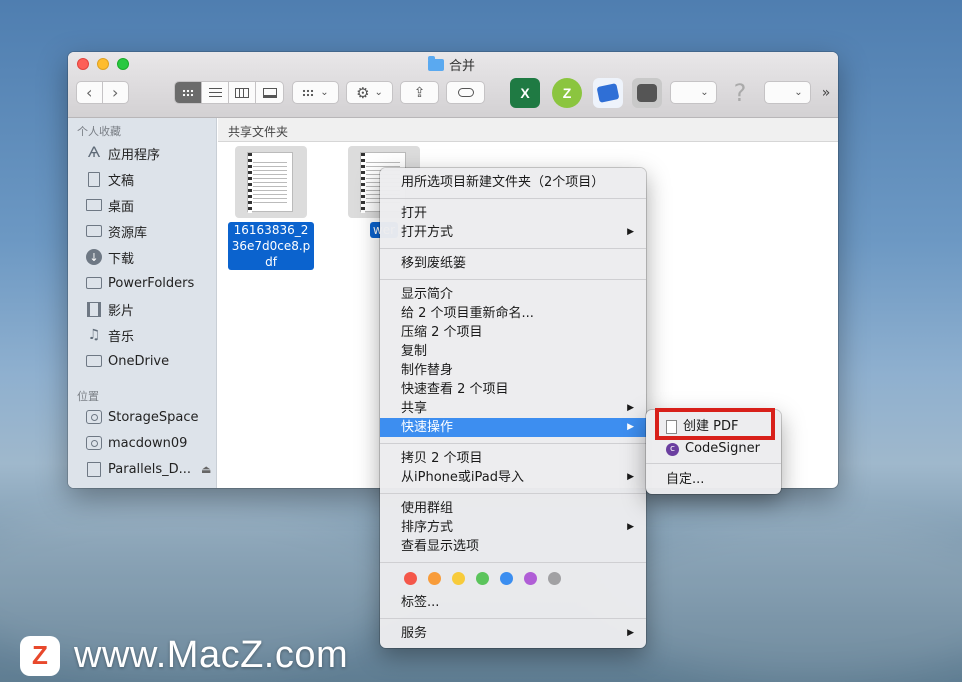 The width and height of the screenshot is (962, 682). I want to click on watermark: Z www.MacZ.com, so click(184, 655).